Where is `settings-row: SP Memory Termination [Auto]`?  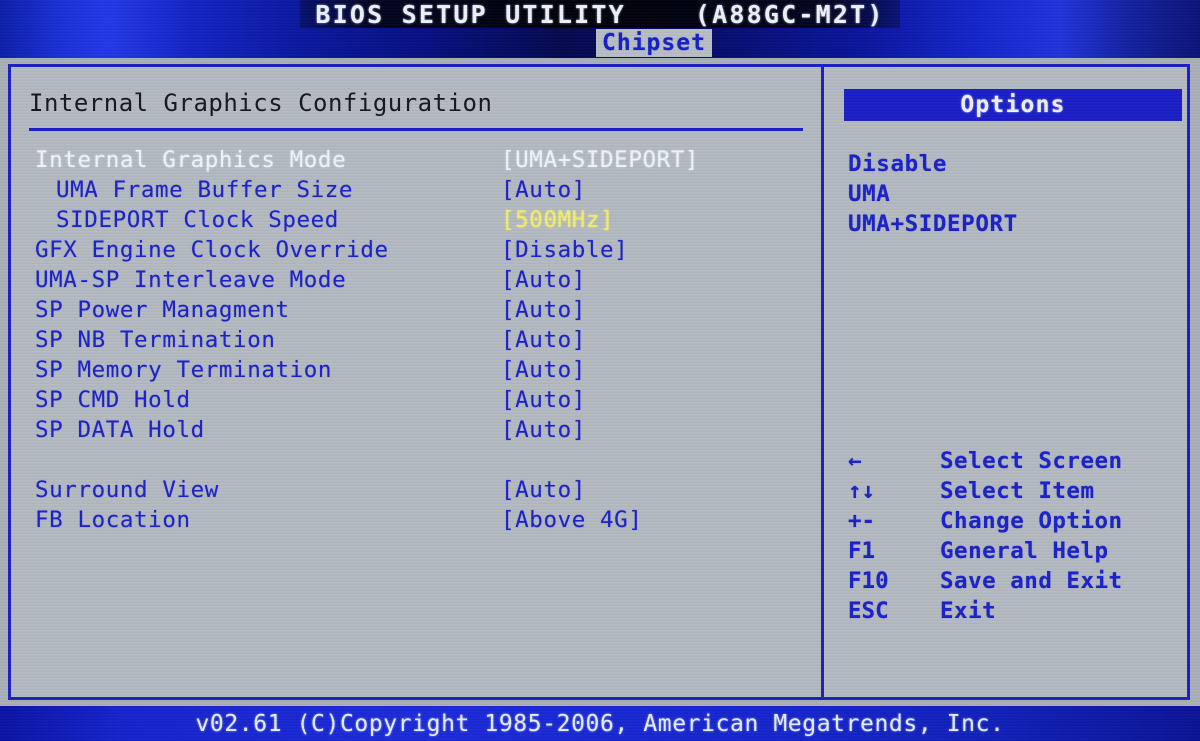
settings-row: SP Memory Termination [Auto] is located at coordinates (416, 370).